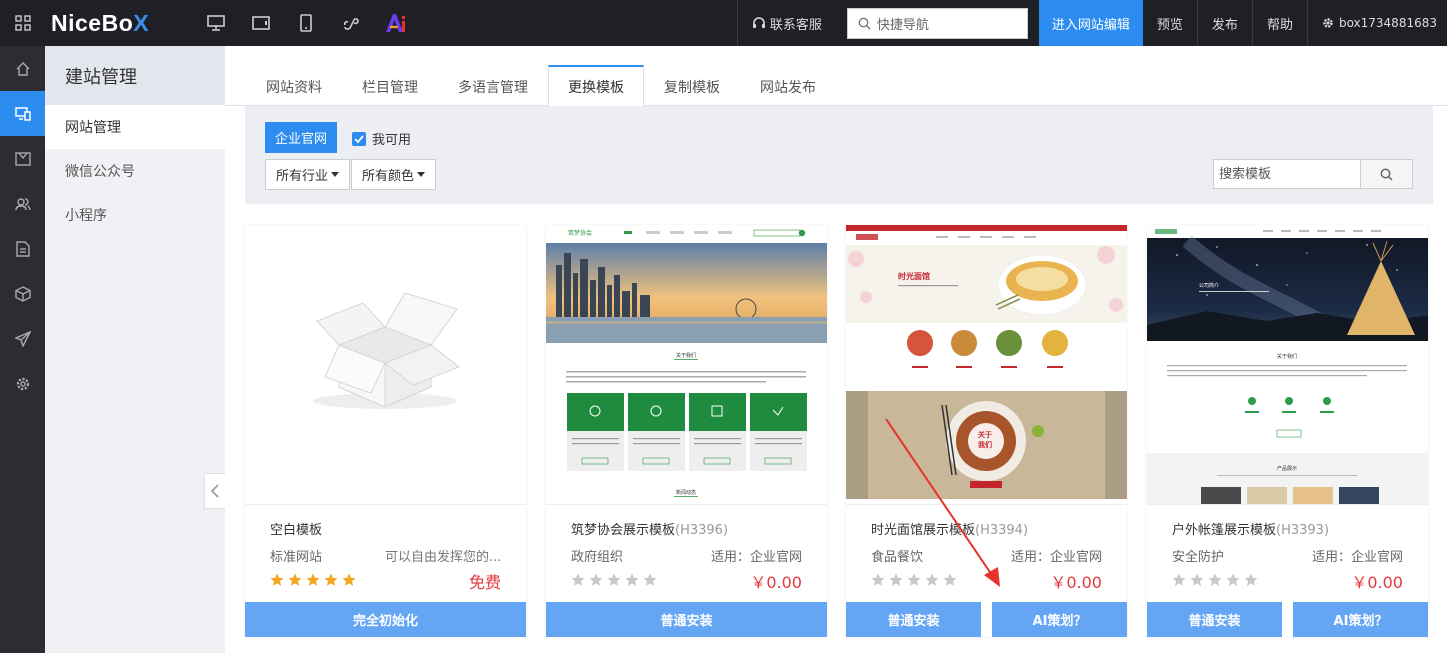 The image size is (1447, 653). I want to click on svg-text: 公司简介, so click(1209, 285).